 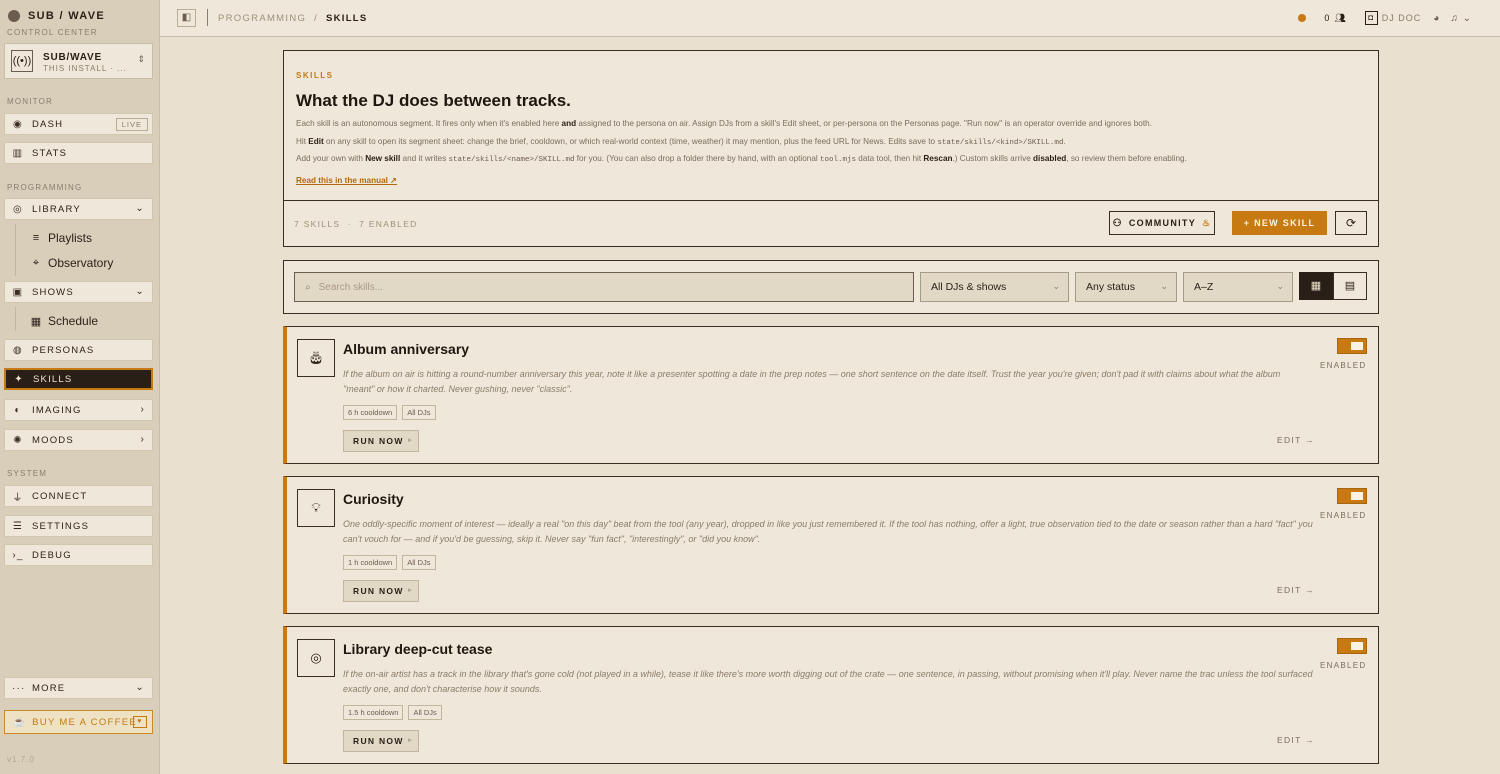 What do you see at coordinates (1461, 18) in the screenshot?
I see `headphones-icon: ♫ ⌄` at bounding box center [1461, 18].